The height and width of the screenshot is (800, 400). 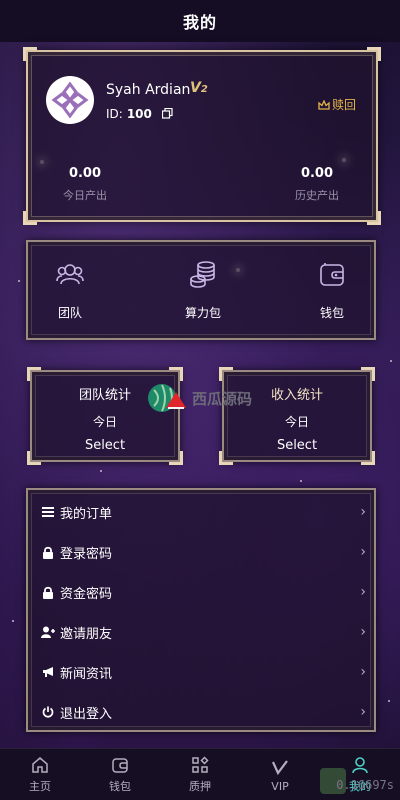 I want to click on menu-icon, so click(x=48, y=512).